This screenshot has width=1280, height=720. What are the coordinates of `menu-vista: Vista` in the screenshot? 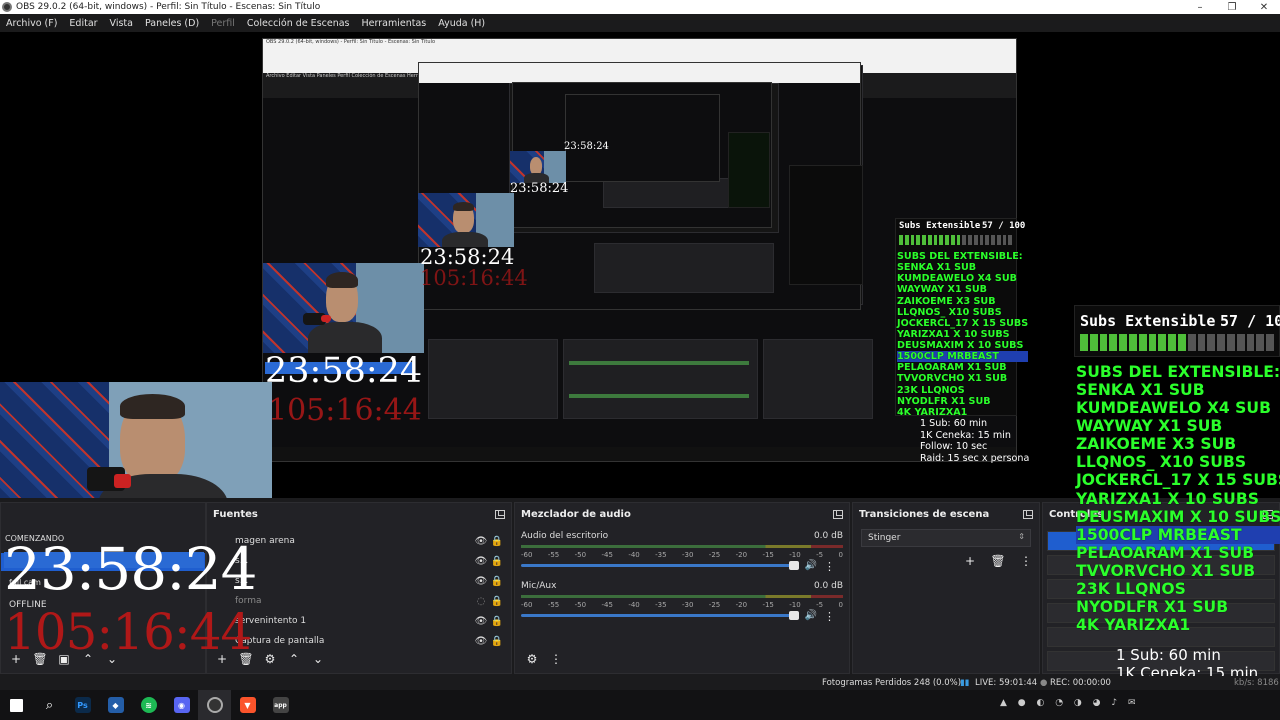 It's located at (121, 23).